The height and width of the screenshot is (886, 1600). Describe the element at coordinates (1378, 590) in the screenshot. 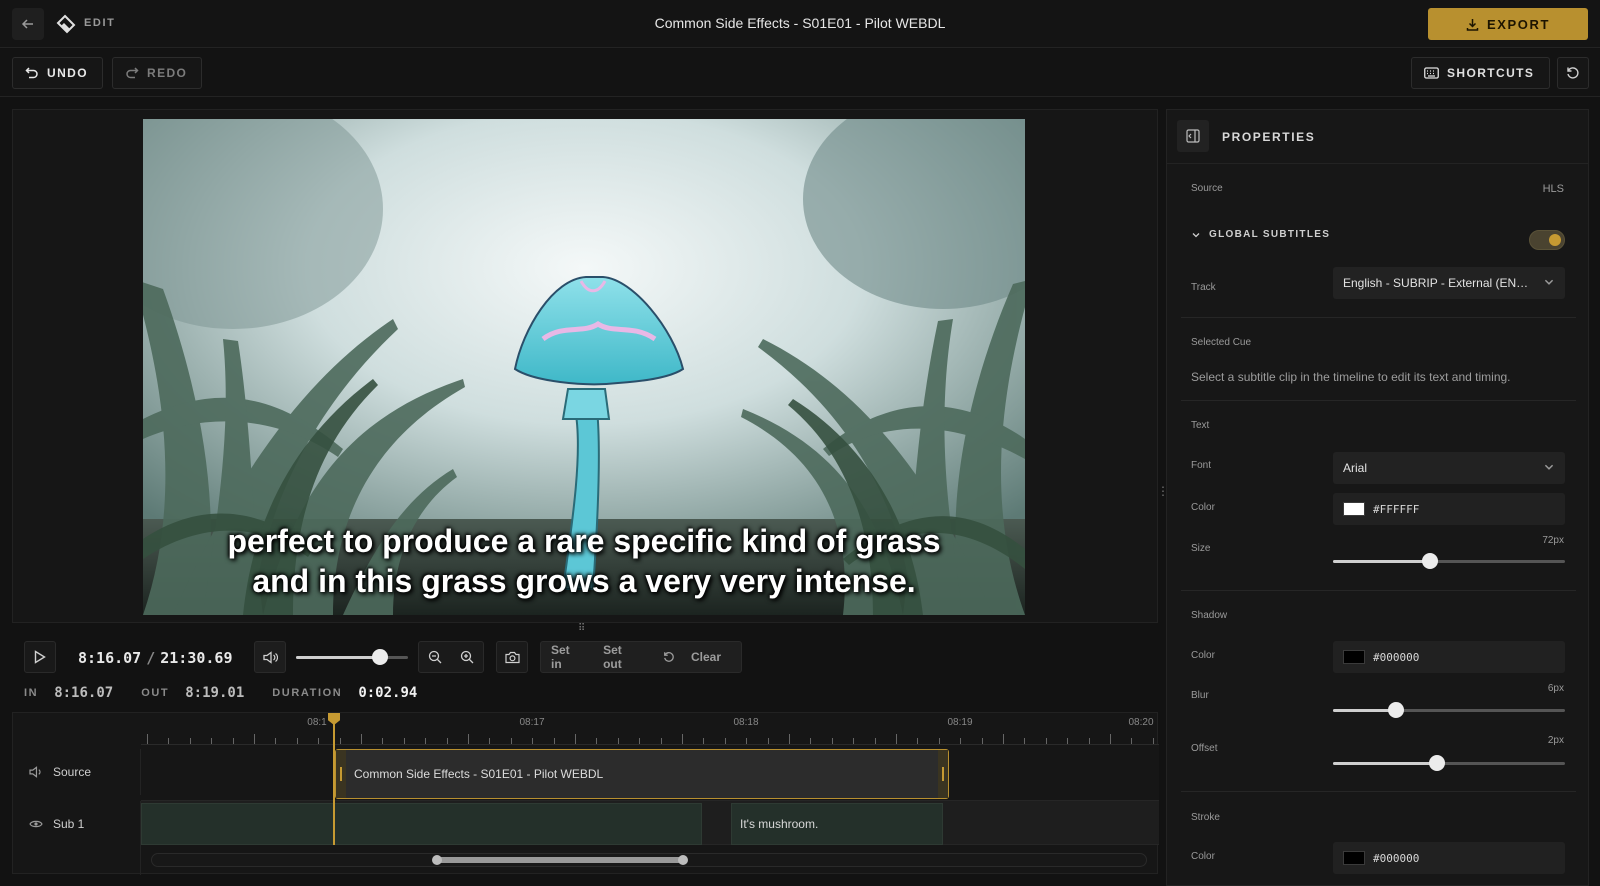

I see `divider` at that location.